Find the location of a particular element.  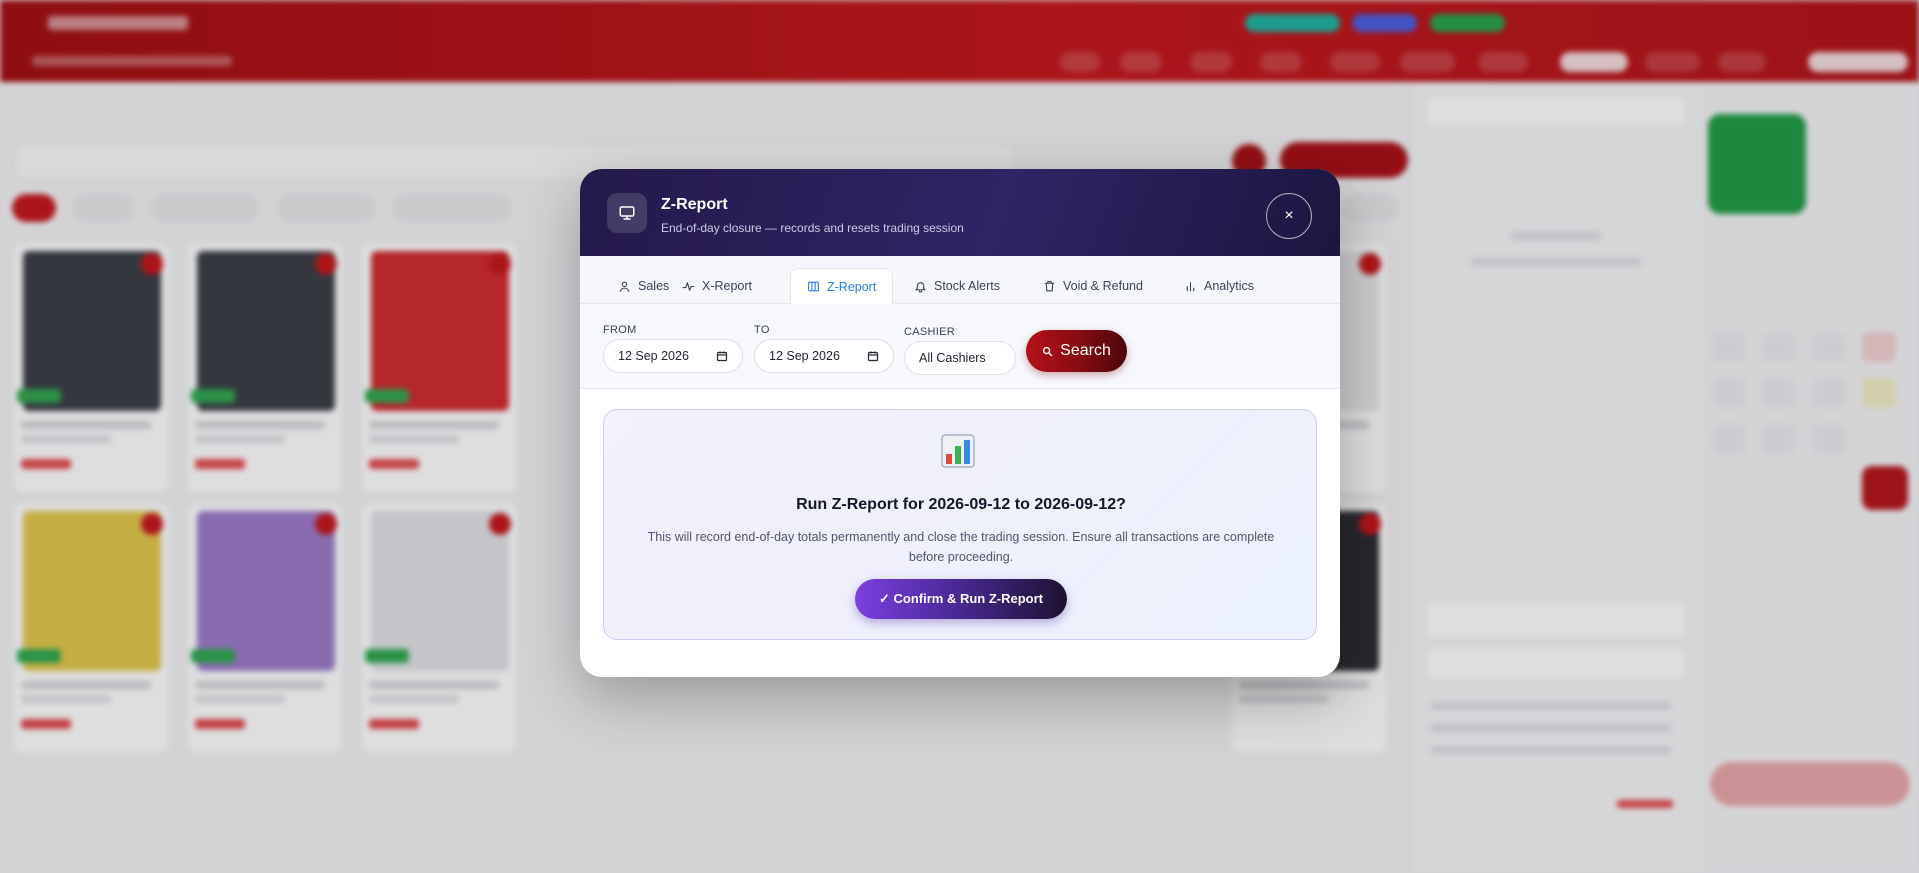

to-date-input: 12 Sep 2026 is located at coordinates (824, 356).